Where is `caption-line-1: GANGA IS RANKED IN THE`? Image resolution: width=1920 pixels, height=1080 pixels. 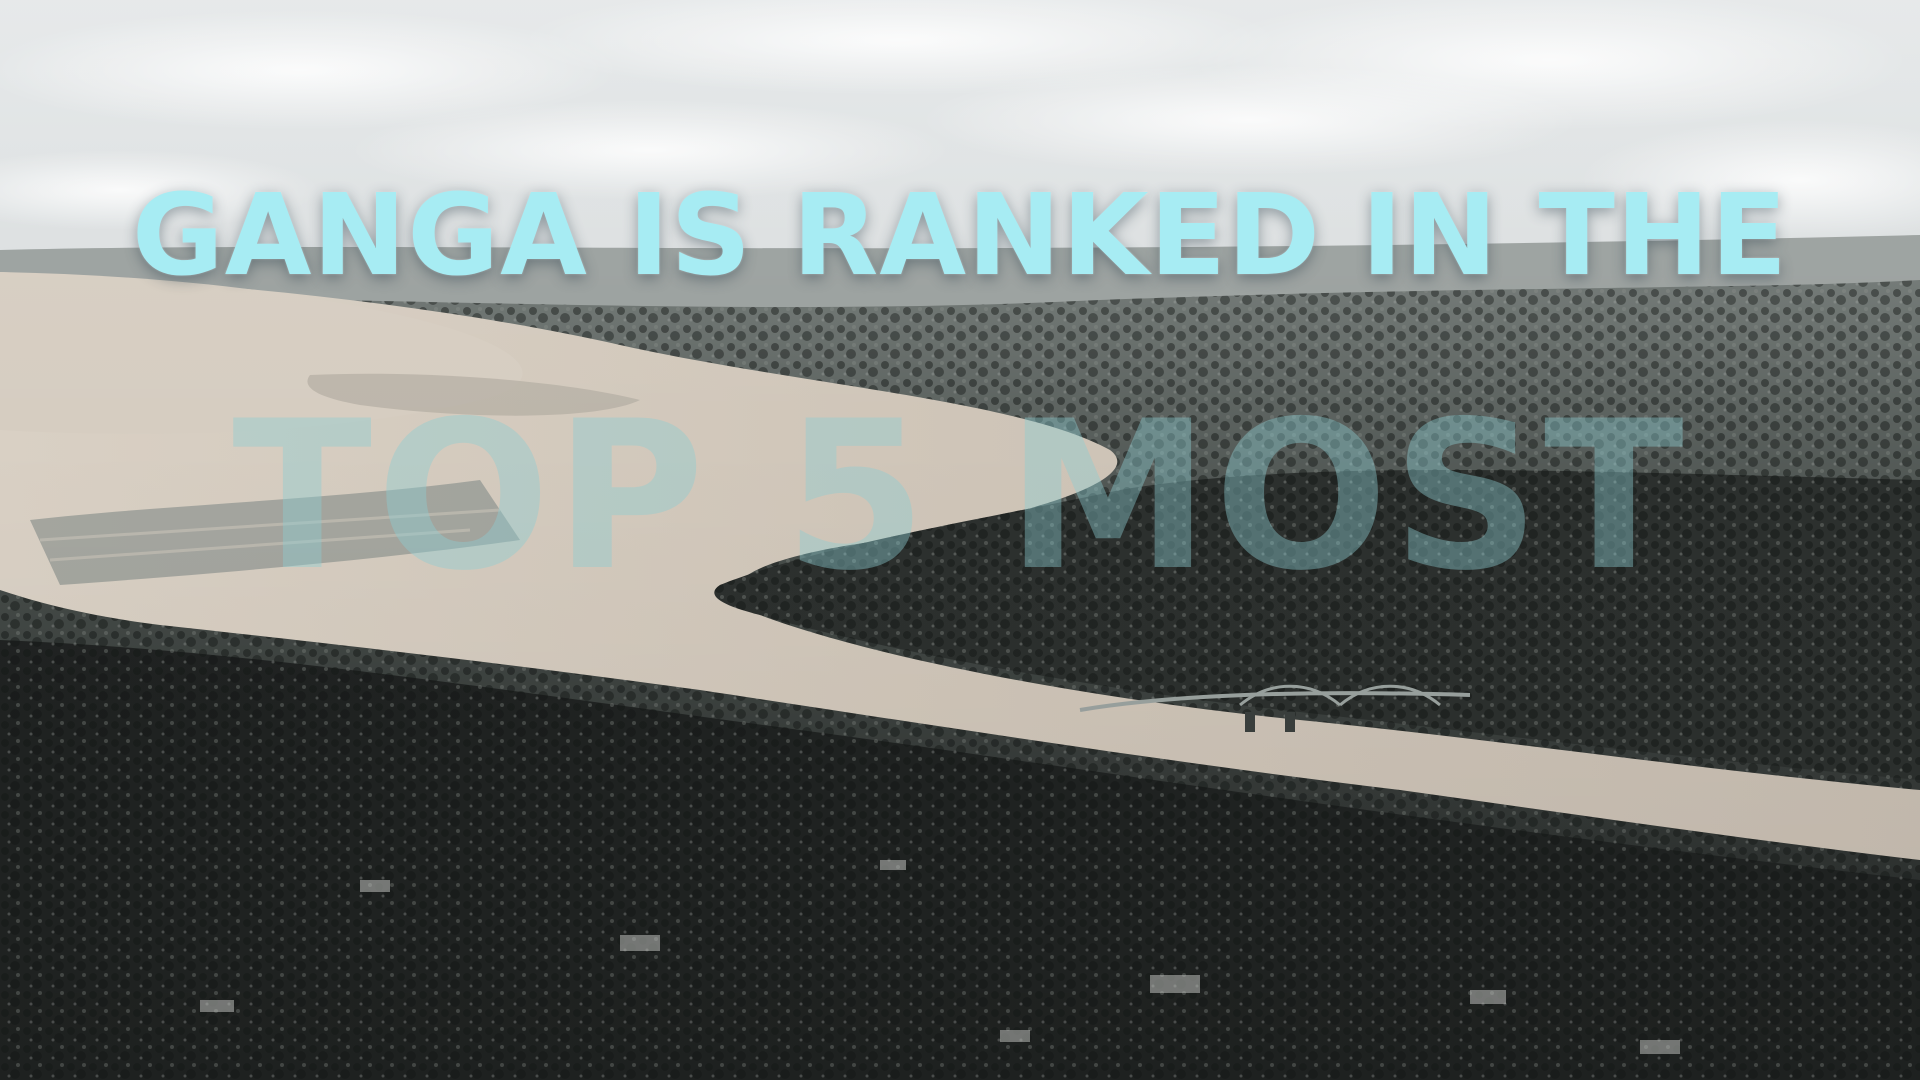 caption-line-1: GANGA IS RANKED IN THE is located at coordinates (960, 236).